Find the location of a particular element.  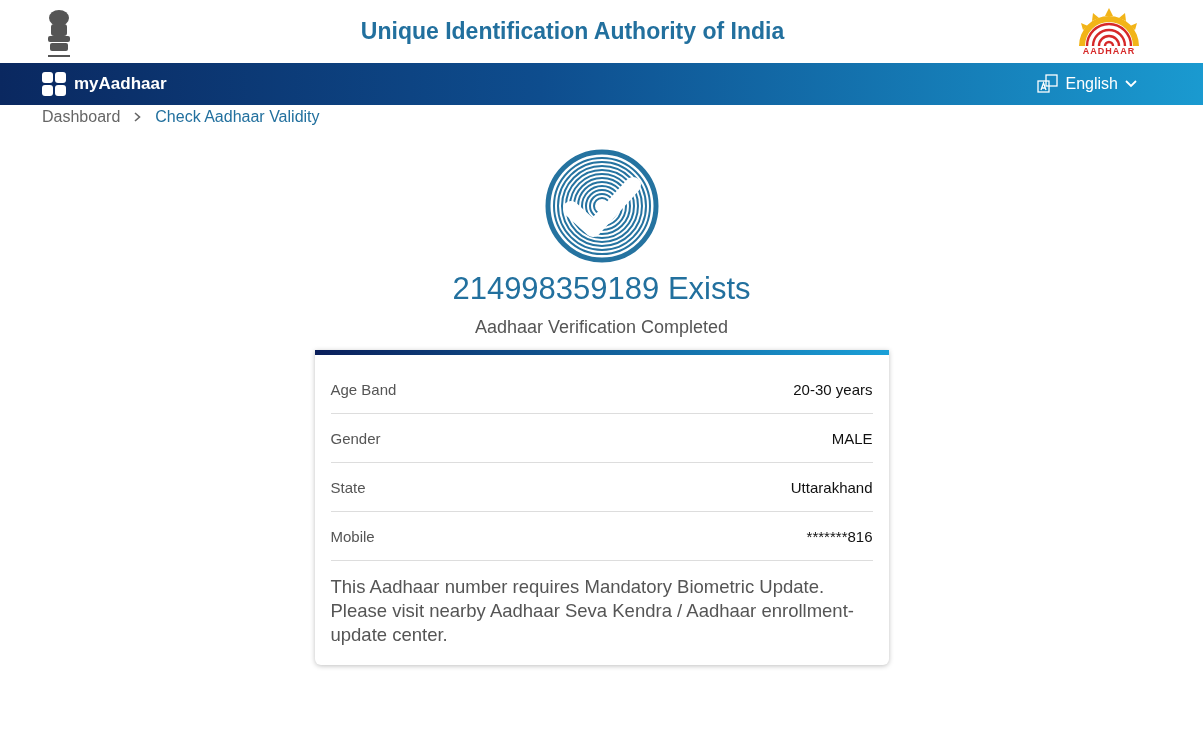

grid-icon is located at coordinates (54, 84).